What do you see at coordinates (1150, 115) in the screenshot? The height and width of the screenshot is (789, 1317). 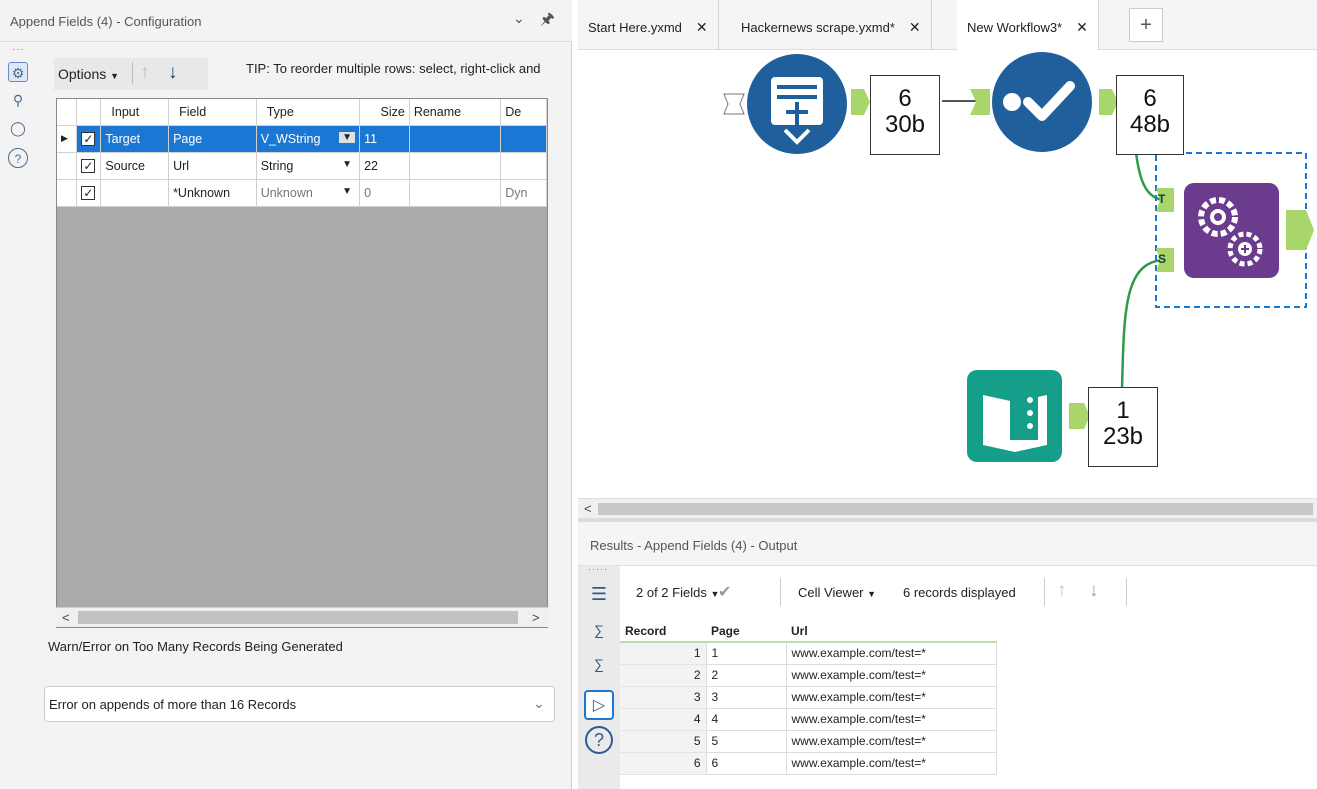 I see `record-count-box: 6 48b` at bounding box center [1150, 115].